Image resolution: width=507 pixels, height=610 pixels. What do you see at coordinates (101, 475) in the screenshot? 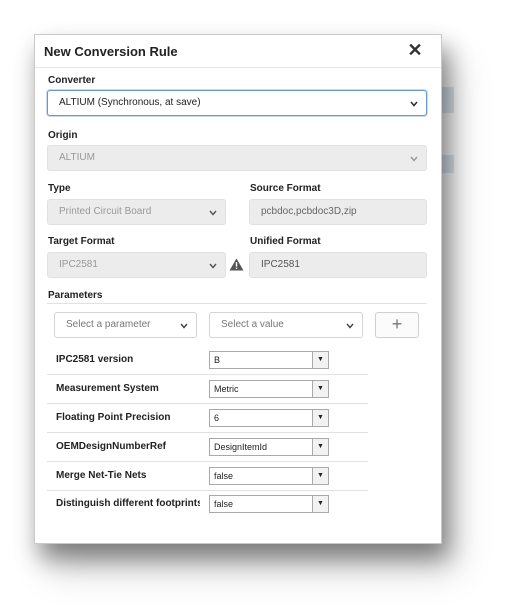
I see `parameter-name: Merge Net-Tie Nets` at bounding box center [101, 475].